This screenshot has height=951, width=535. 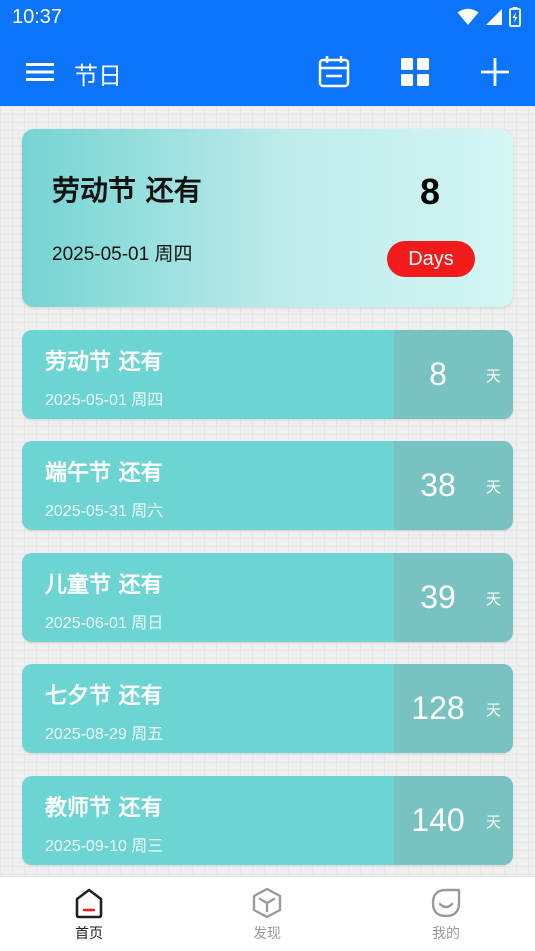 I want to click on signal-icon, so click(x=494, y=17).